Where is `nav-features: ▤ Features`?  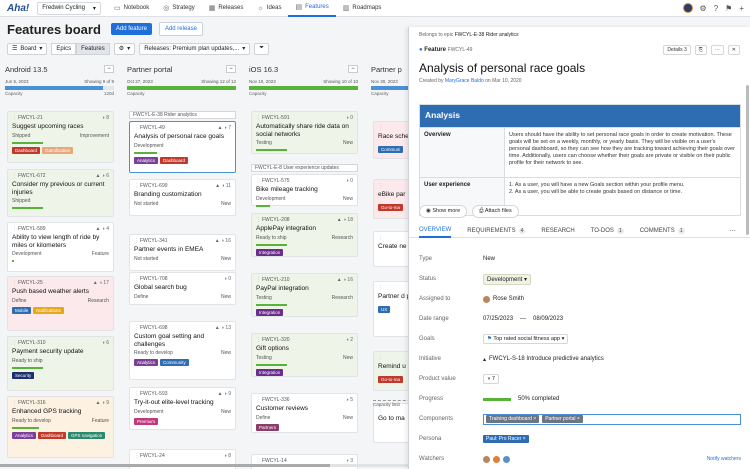 nav-features: ▤ Features is located at coordinates (312, 8).